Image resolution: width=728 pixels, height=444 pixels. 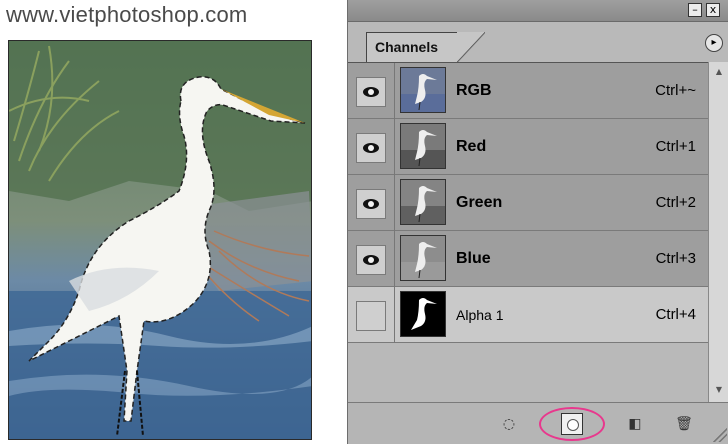 I want to click on channel-shortcut: Ctrl+3, so click(x=675, y=258).